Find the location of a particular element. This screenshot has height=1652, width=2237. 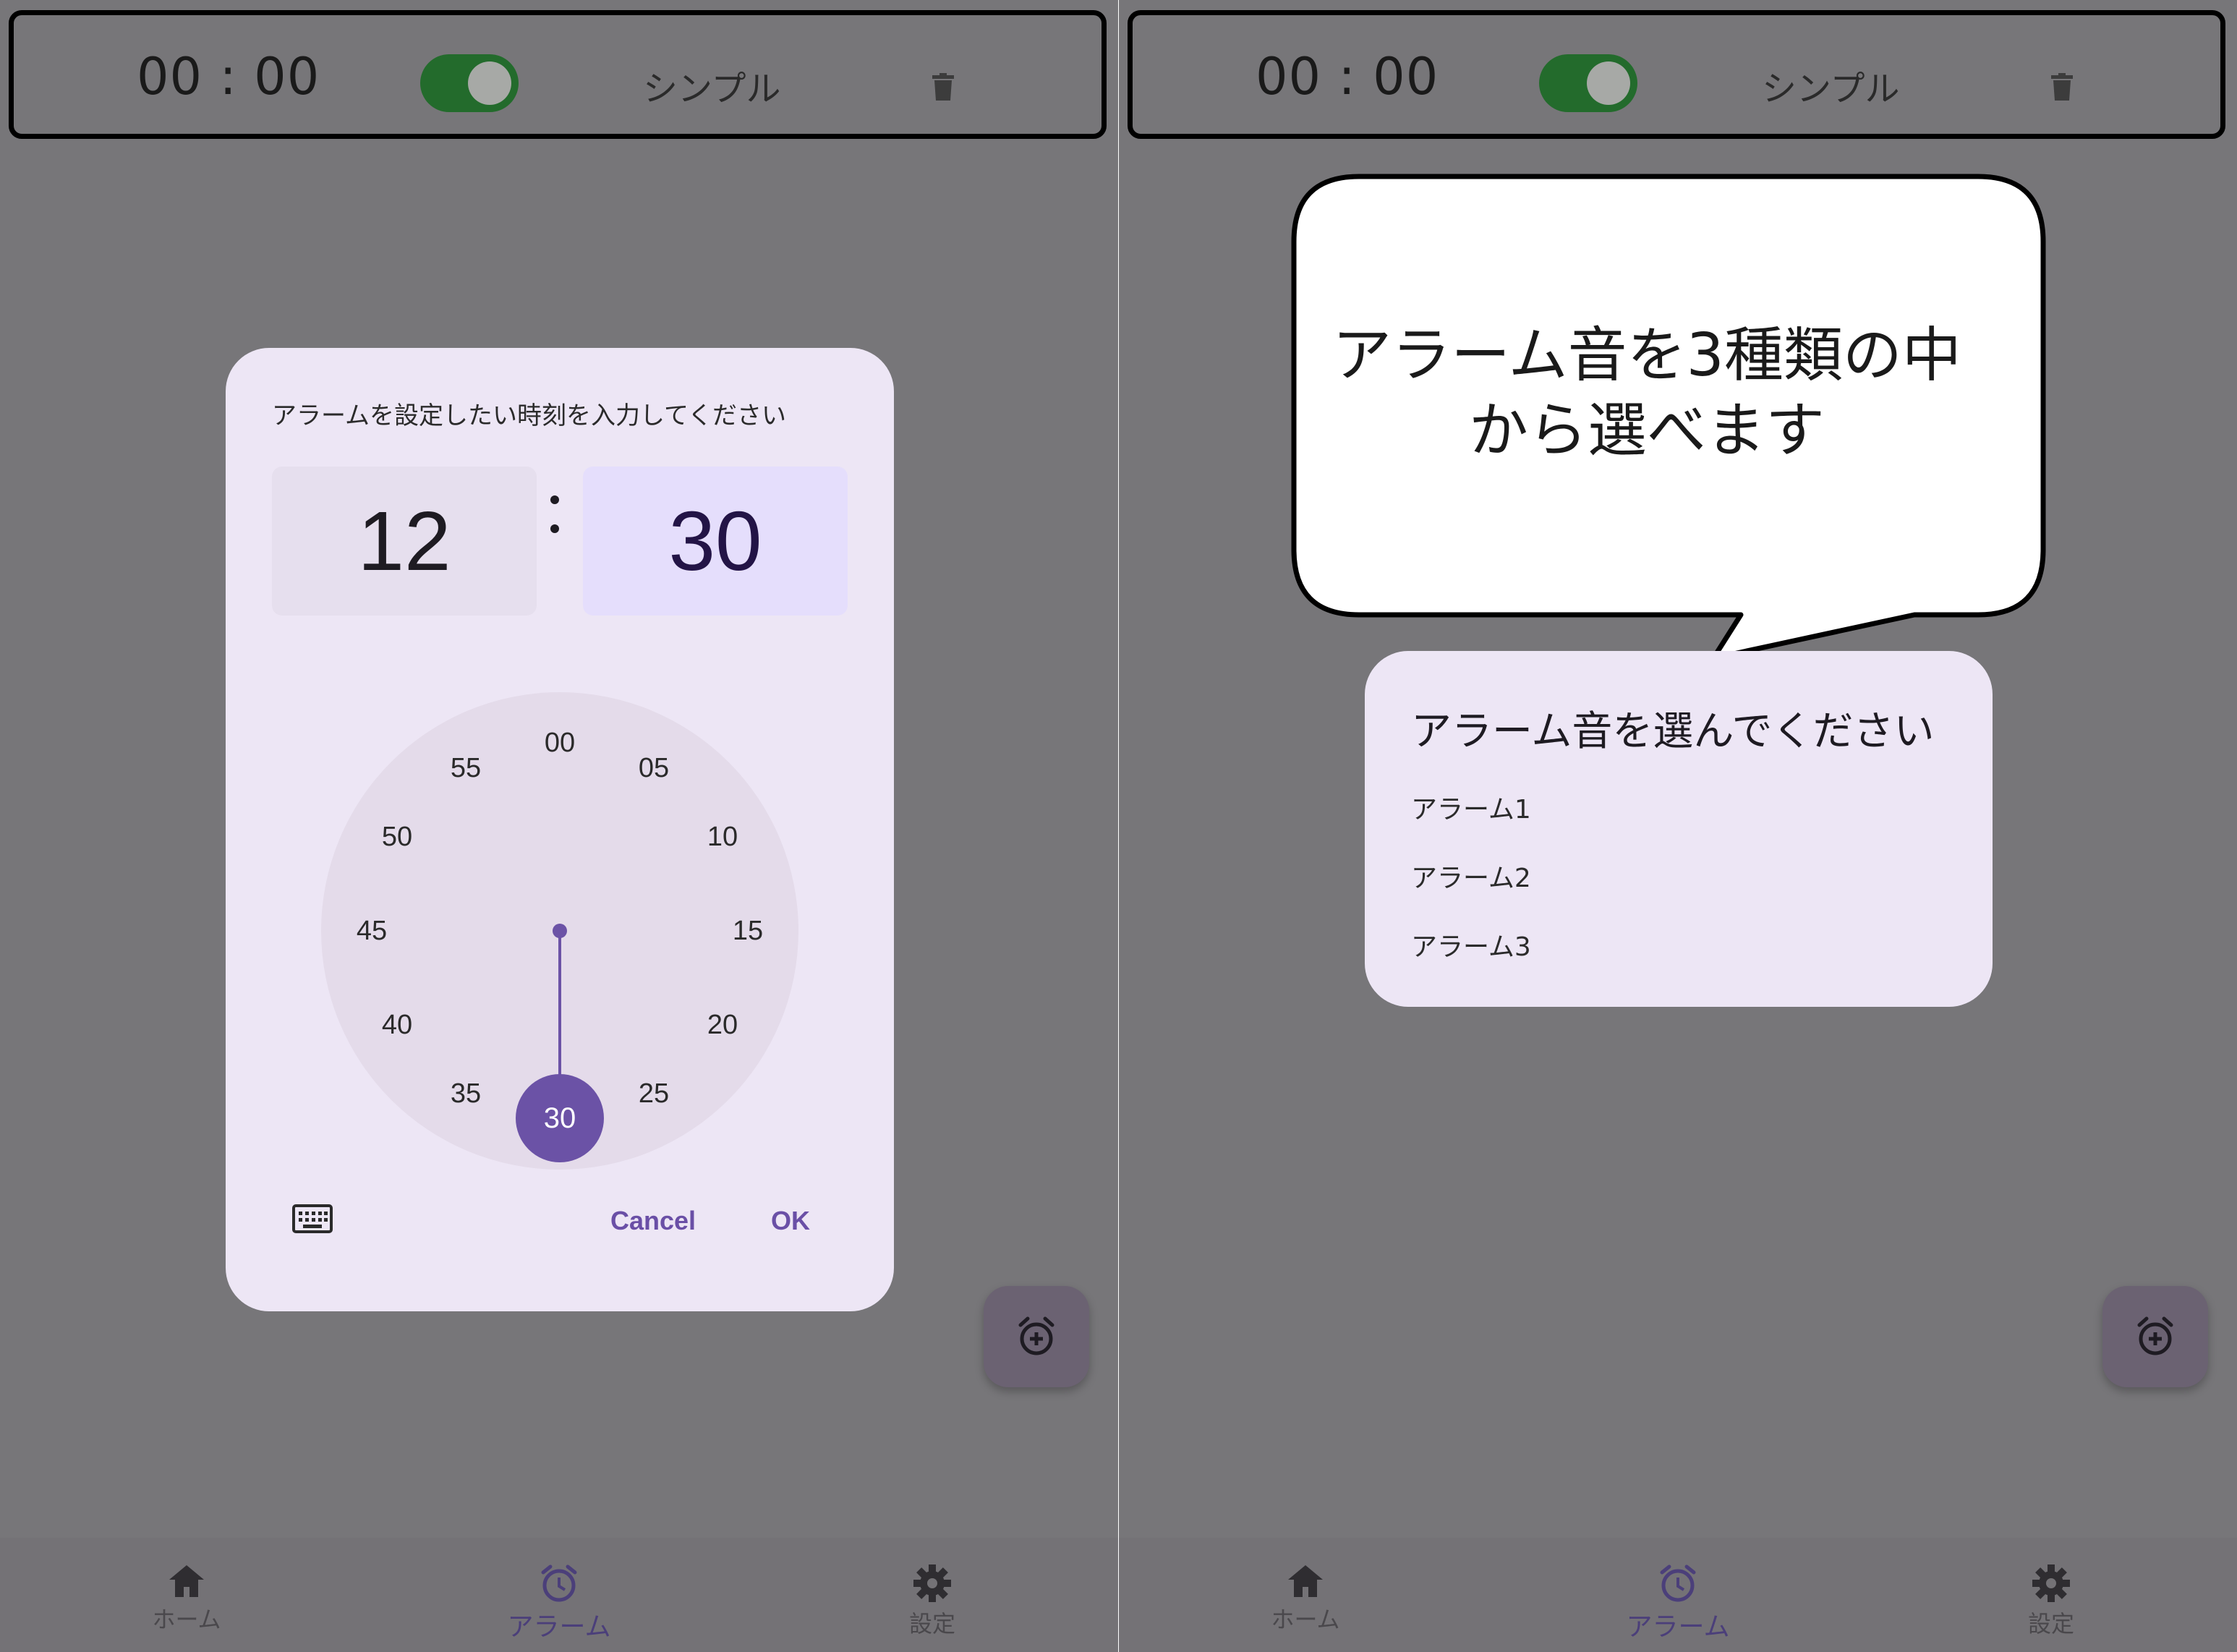

dial-label: 20 is located at coordinates (723, 1025).